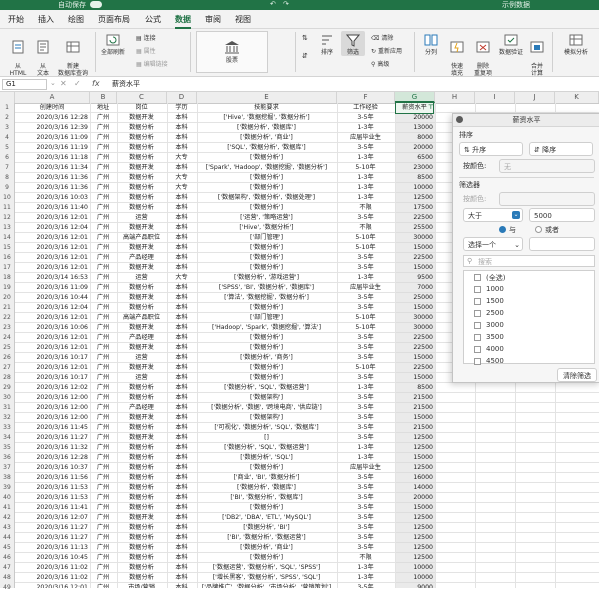  Describe the element at coordinates (113, 44) in the screenshot. I see `refresh-all-button: 全部刷新` at that location.